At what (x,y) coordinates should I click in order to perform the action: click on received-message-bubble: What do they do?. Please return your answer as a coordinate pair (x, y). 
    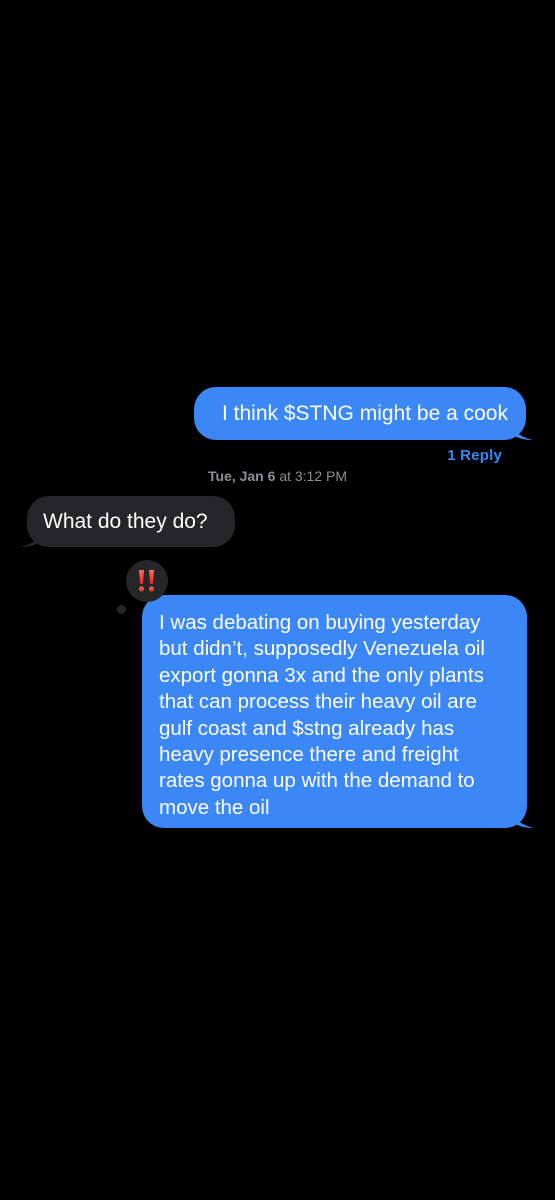
    Looking at the image, I should click on (127, 521).